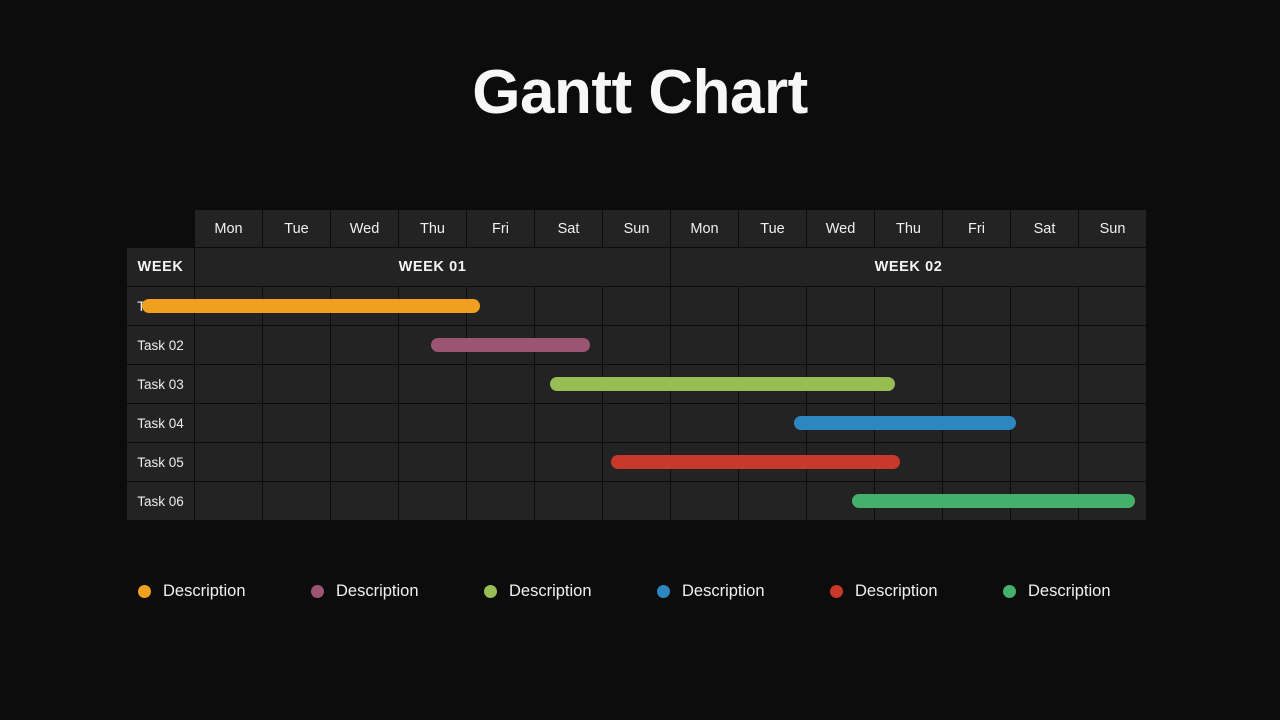 The image size is (1280, 720). I want to click on week-01-label: WEEK 01, so click(432, 267).